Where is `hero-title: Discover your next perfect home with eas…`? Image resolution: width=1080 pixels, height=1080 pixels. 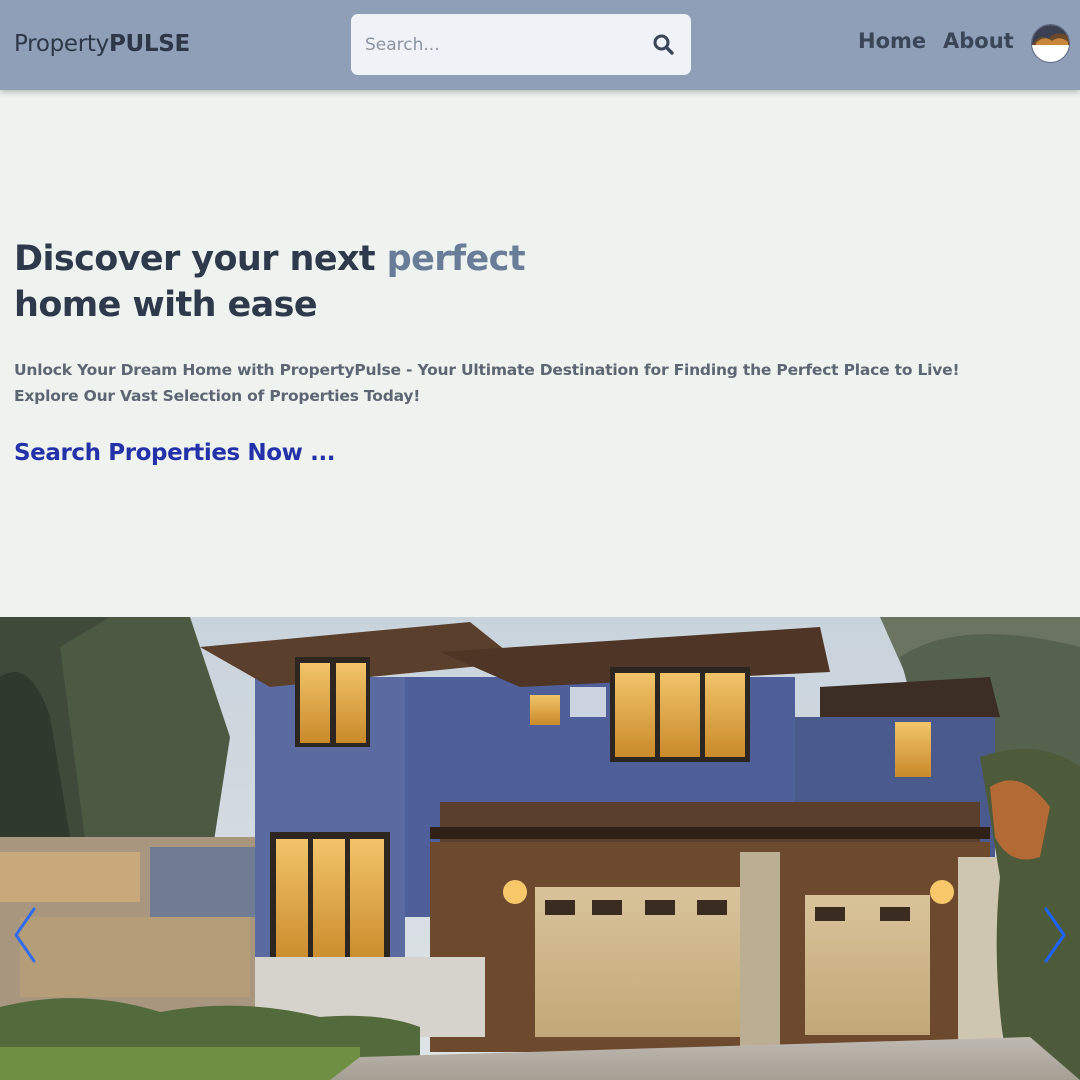
hero-title: Discover your next perfect home with eas… is located at coordinates (270, 282).